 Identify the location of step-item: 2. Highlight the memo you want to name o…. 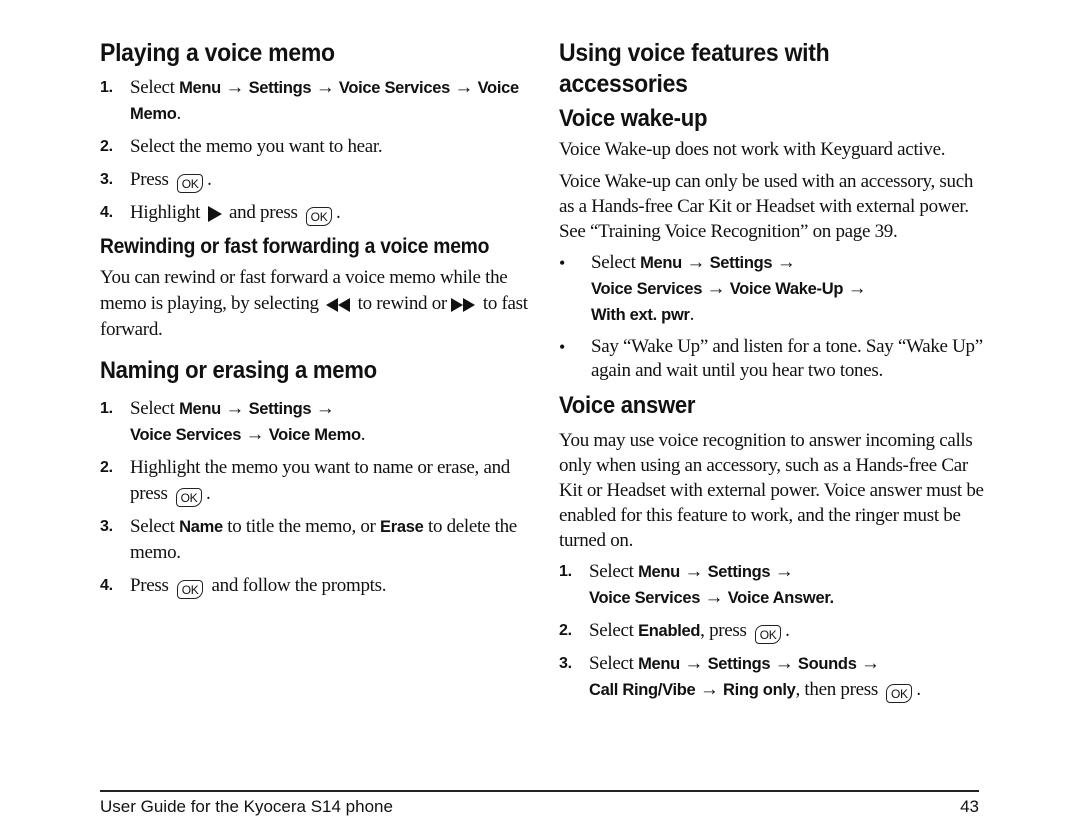
(305, 482).